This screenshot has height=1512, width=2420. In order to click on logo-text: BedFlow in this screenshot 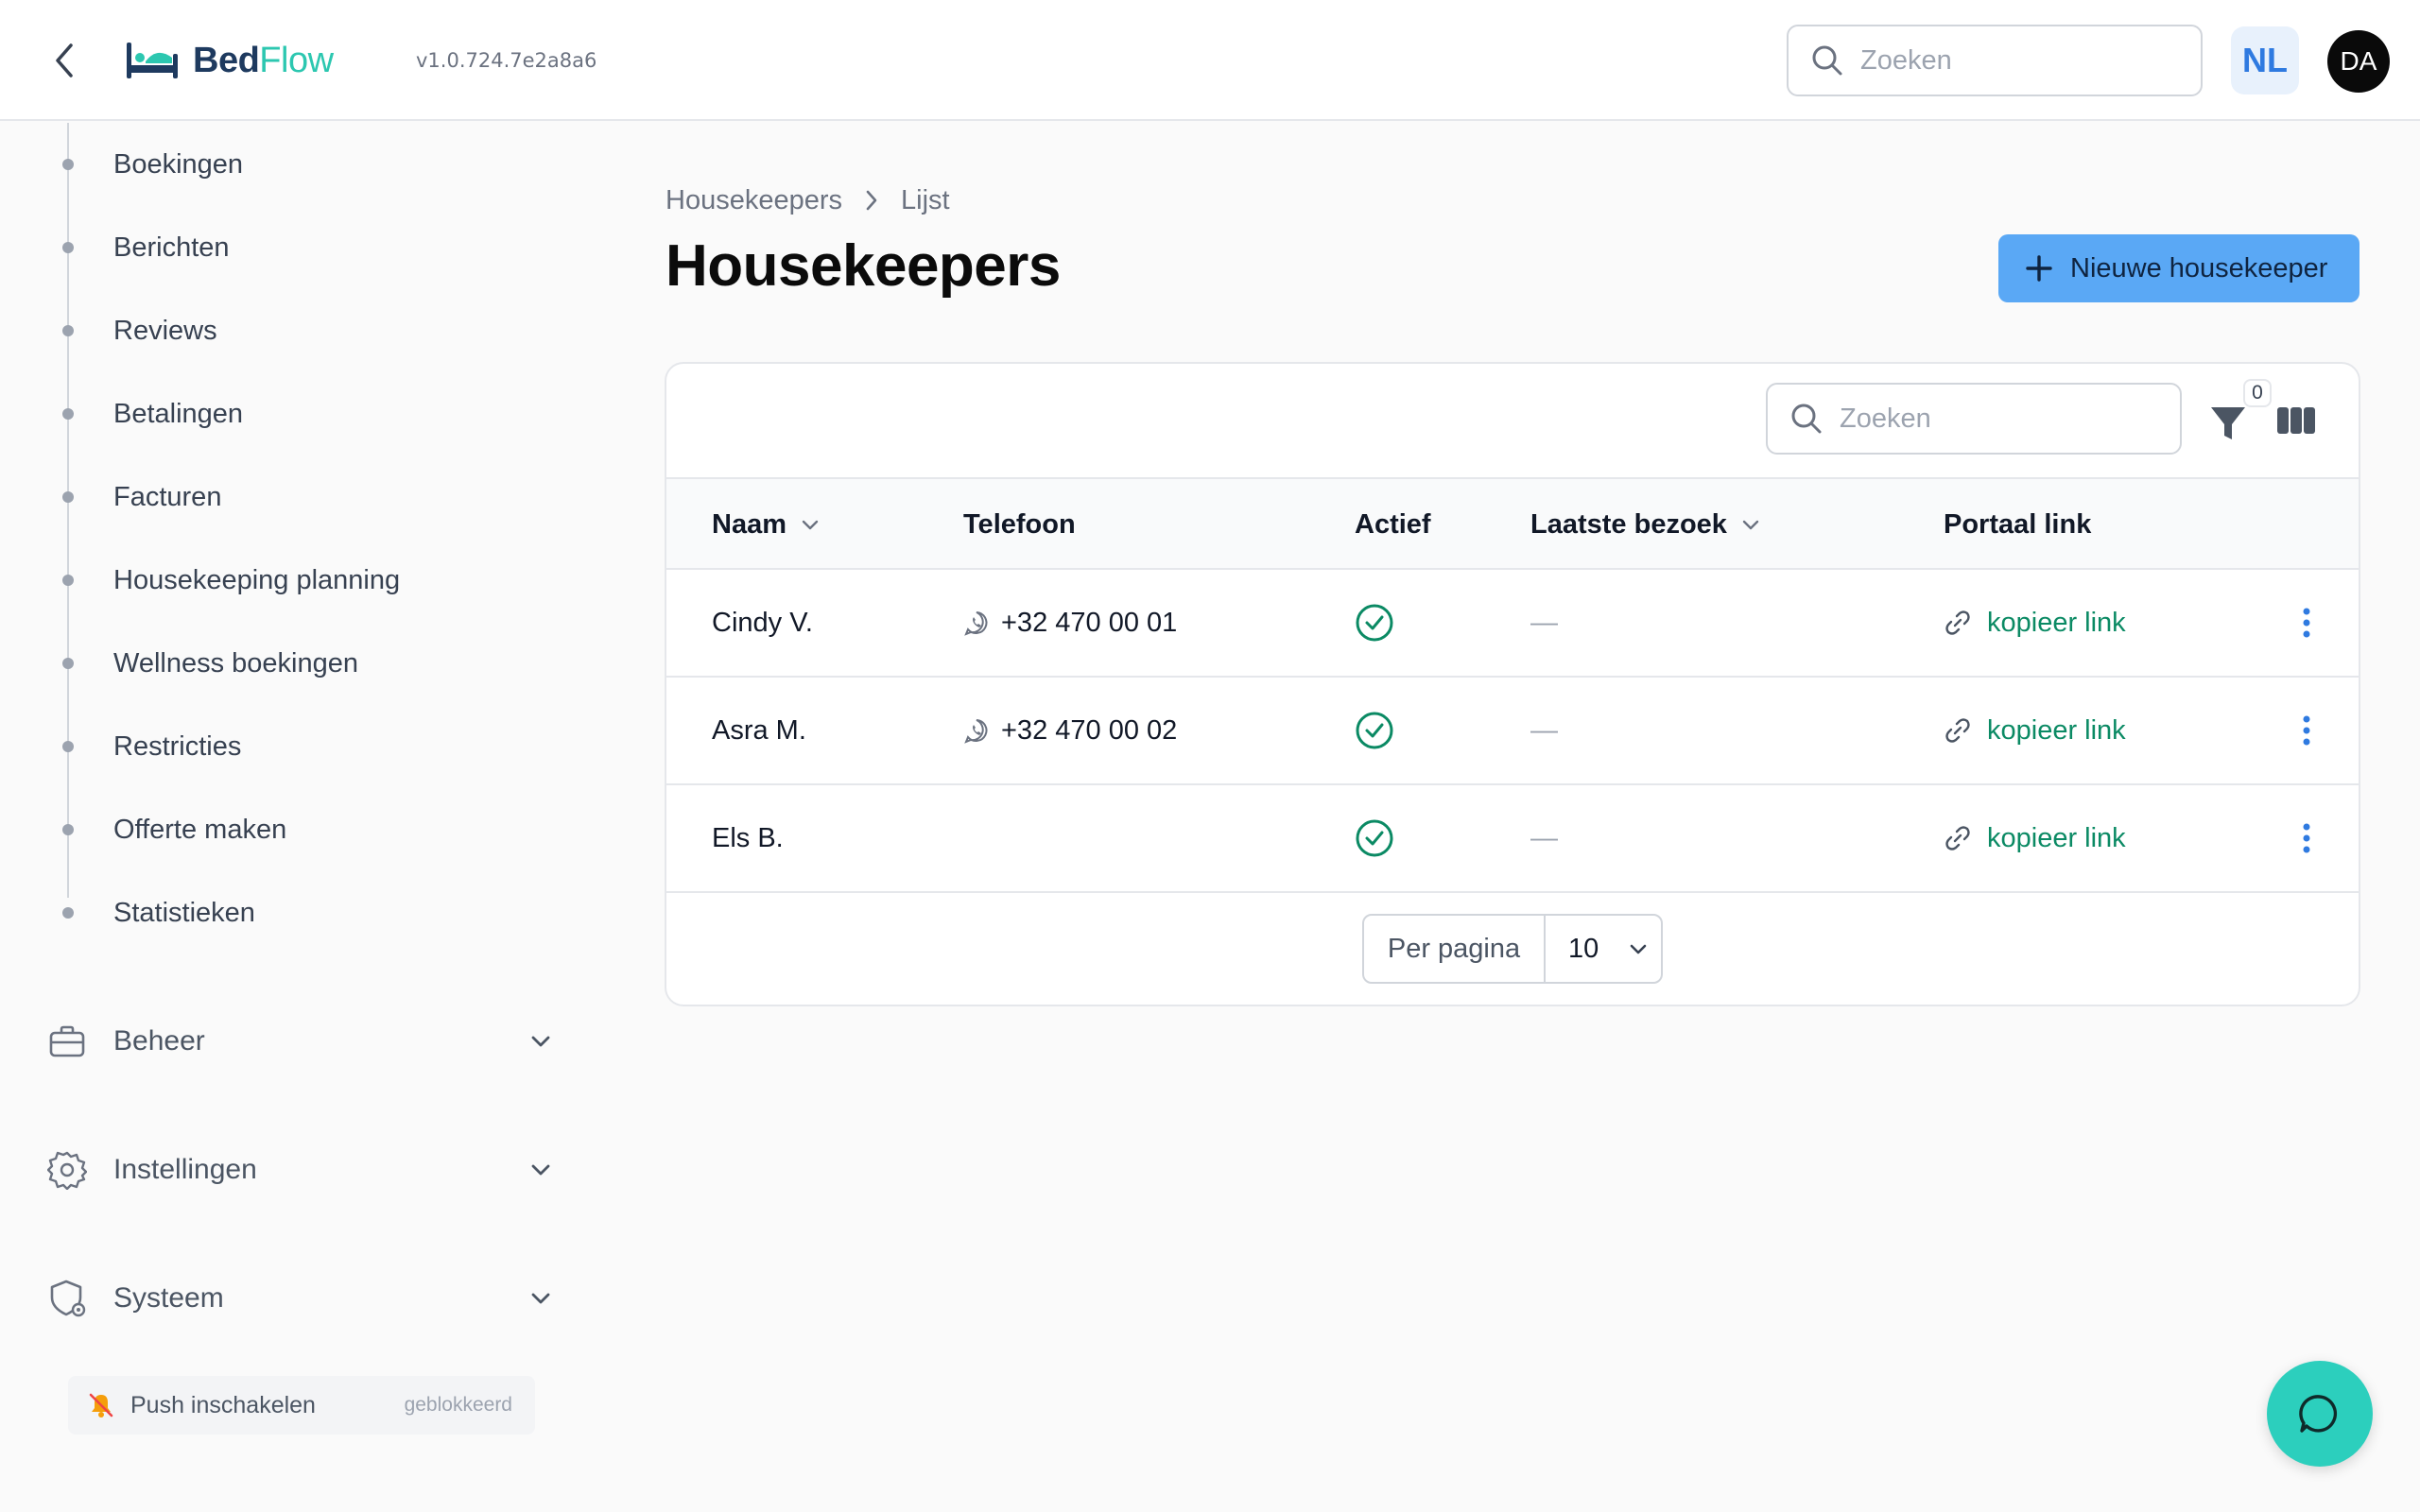, I will do `click(263, 61)`.